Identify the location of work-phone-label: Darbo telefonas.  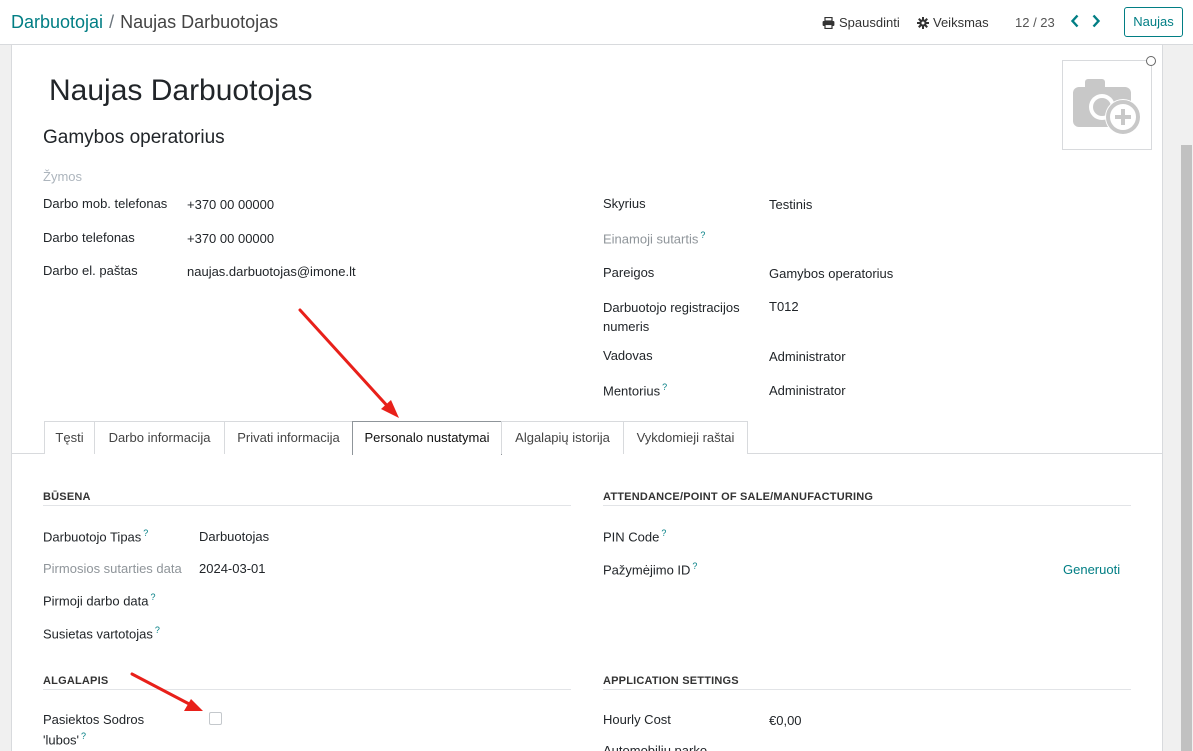
(89, 237).